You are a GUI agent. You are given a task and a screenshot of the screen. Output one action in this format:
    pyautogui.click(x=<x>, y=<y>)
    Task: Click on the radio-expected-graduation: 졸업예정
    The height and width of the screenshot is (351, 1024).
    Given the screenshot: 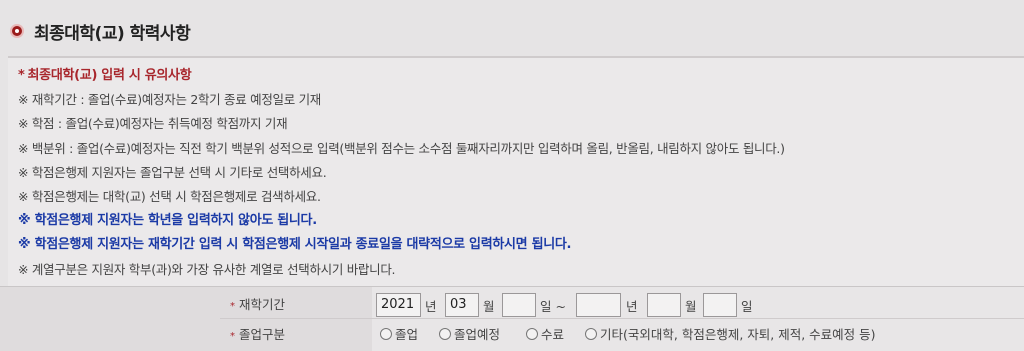 What is the action you would take?
    pyautogui.click(x=469, y=333)
    